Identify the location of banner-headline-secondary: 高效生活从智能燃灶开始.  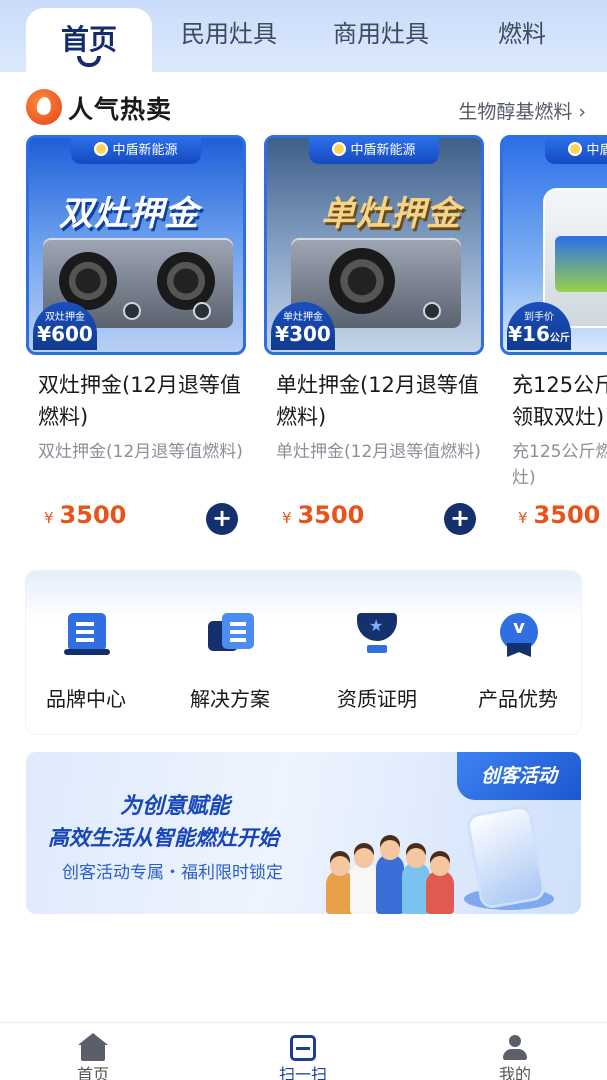
(163, 838).